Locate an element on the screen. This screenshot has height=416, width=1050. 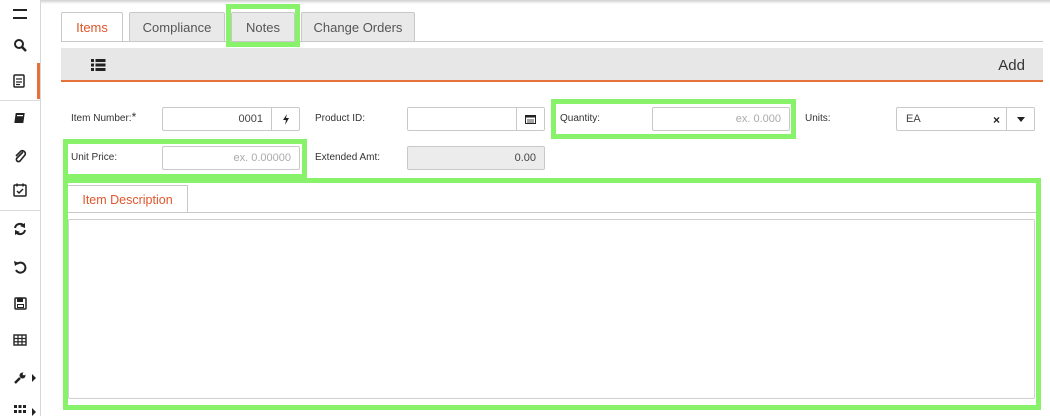
document-icon is located at coordinates (20, 81).